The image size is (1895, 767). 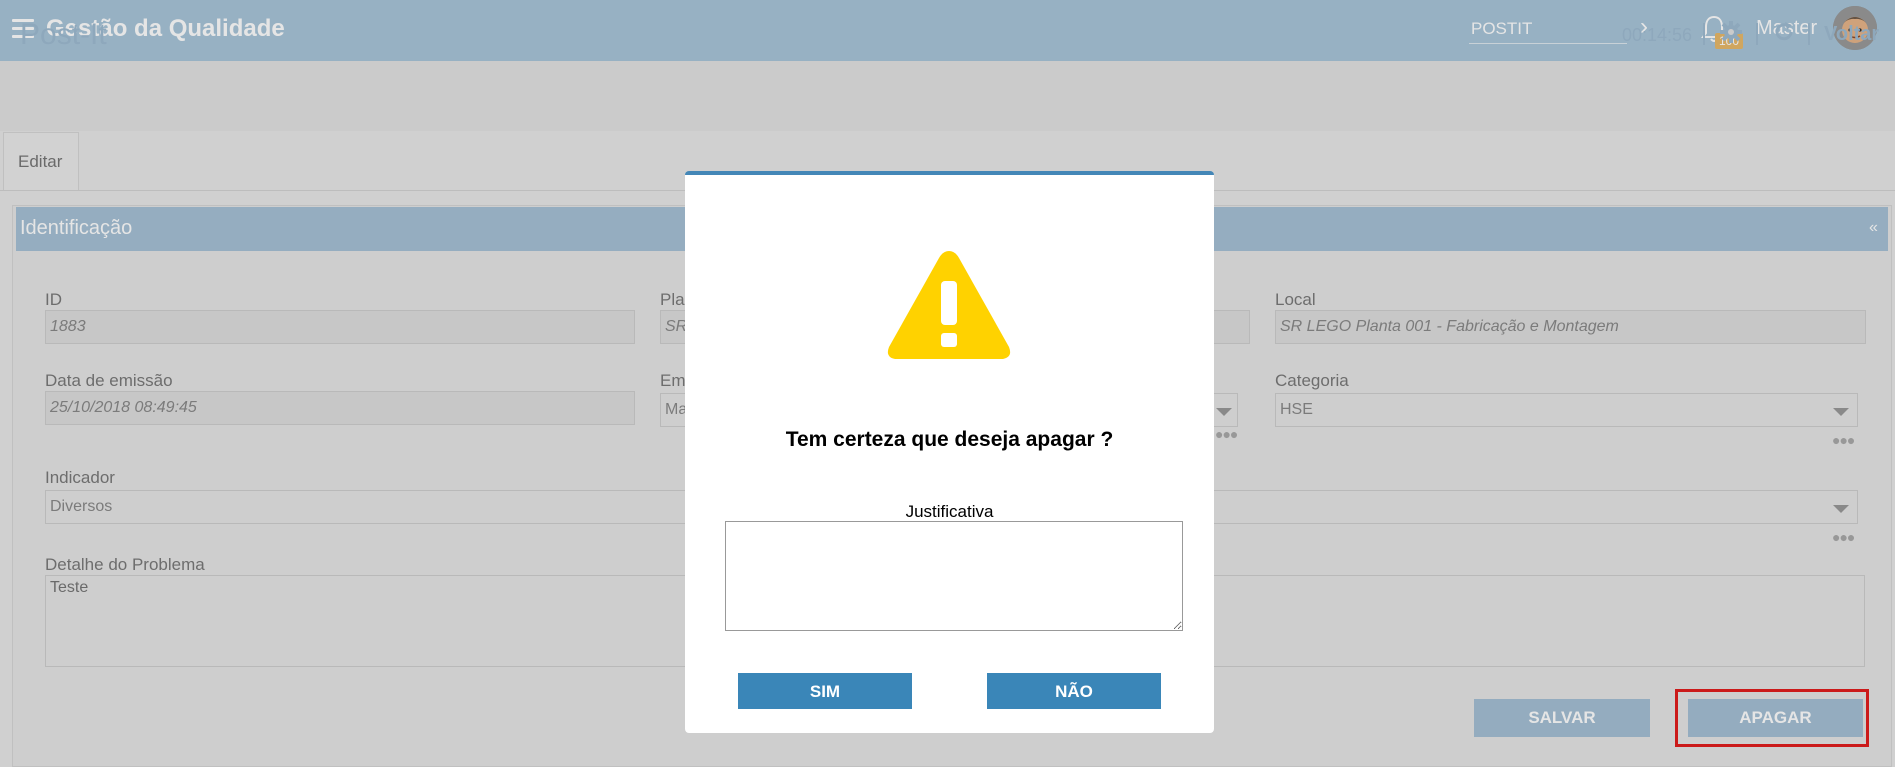 What do you see at coordinates (949, 511) in the screenshot?
I see `justification-label: Justificativa` at bounding box center [949, 511].